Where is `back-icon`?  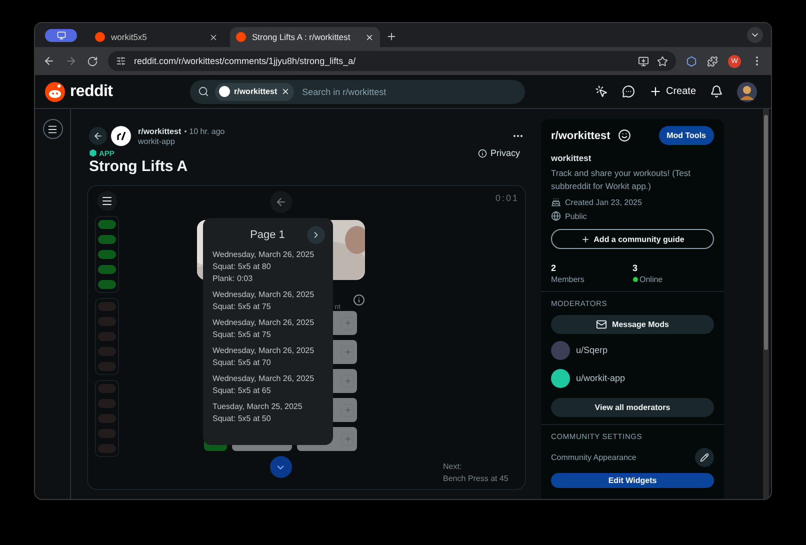 back-icon is located at coordinates (49, 61).